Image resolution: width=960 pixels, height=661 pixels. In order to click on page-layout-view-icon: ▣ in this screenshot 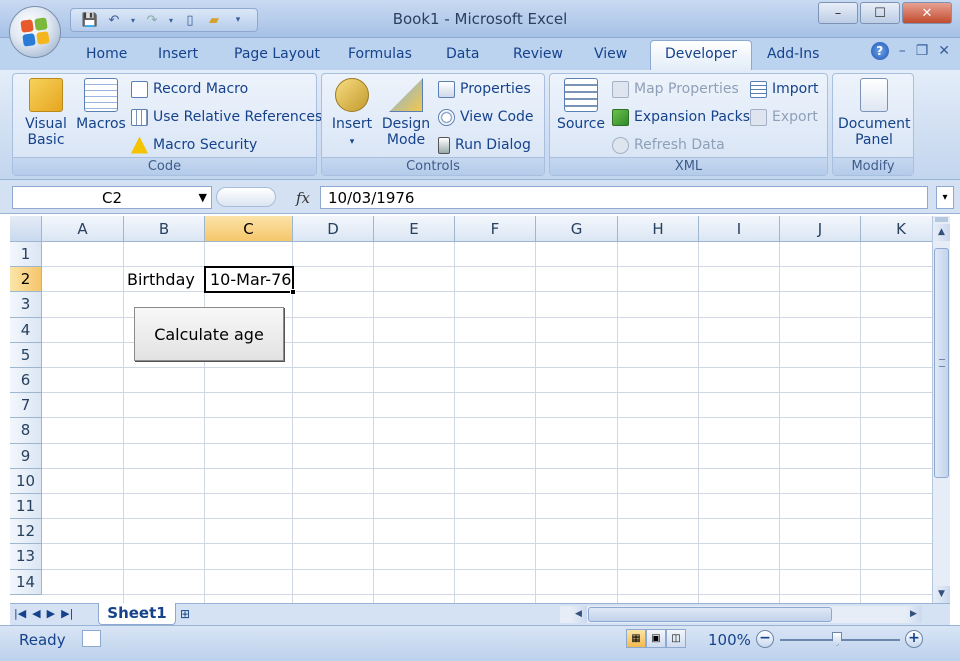, I will do `click(656, 638)`.